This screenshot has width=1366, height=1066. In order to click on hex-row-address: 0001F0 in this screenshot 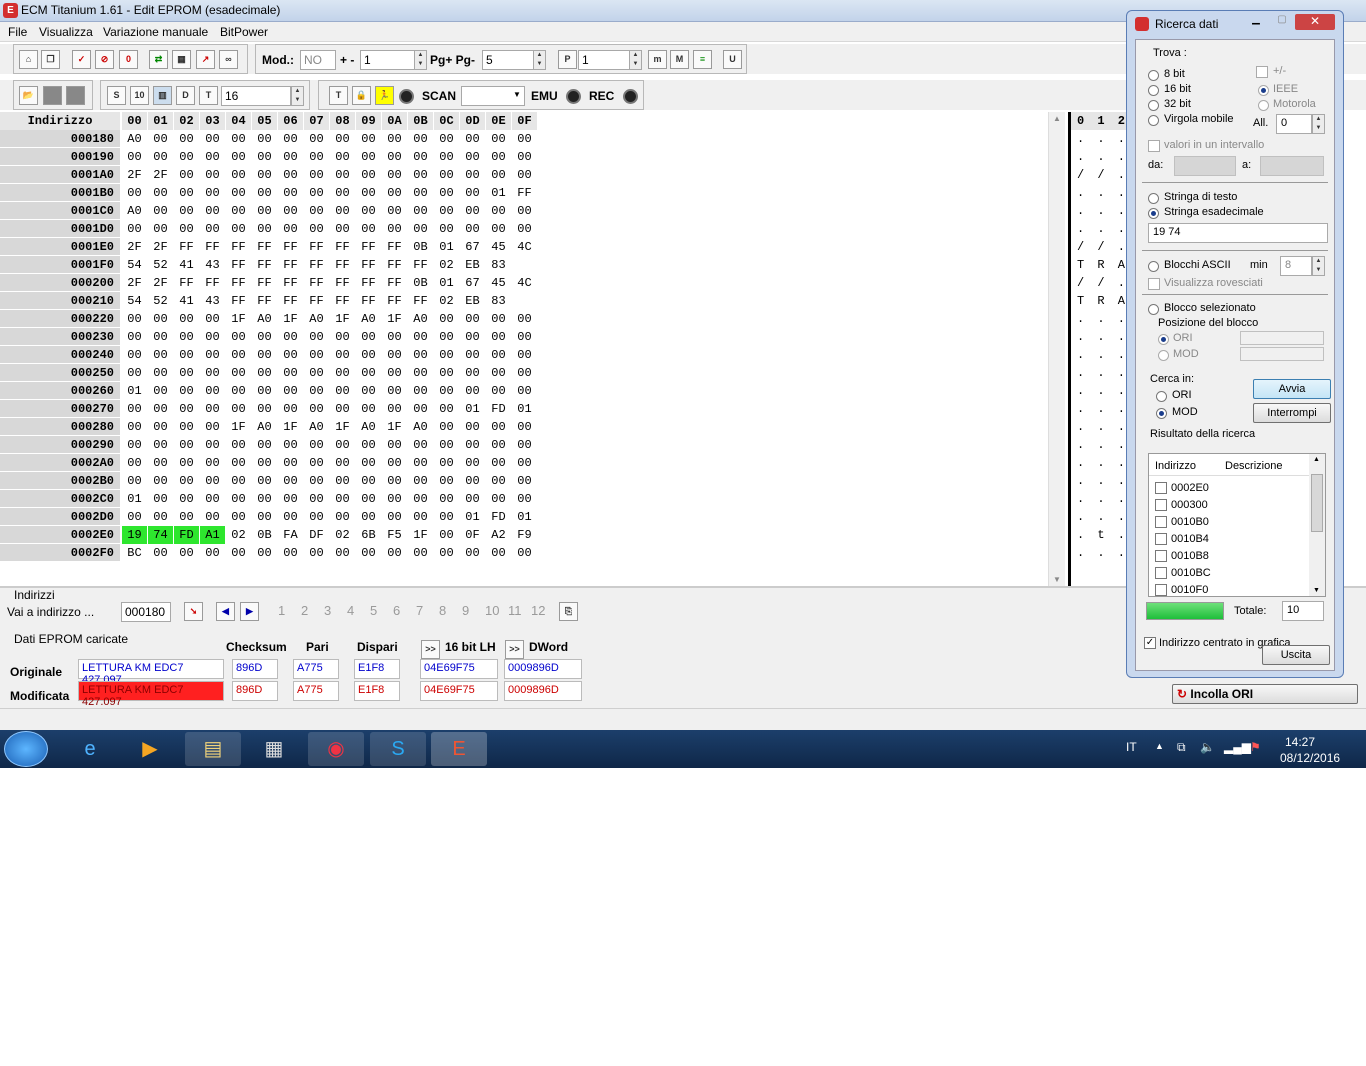, I will do `click(60, 265)`.